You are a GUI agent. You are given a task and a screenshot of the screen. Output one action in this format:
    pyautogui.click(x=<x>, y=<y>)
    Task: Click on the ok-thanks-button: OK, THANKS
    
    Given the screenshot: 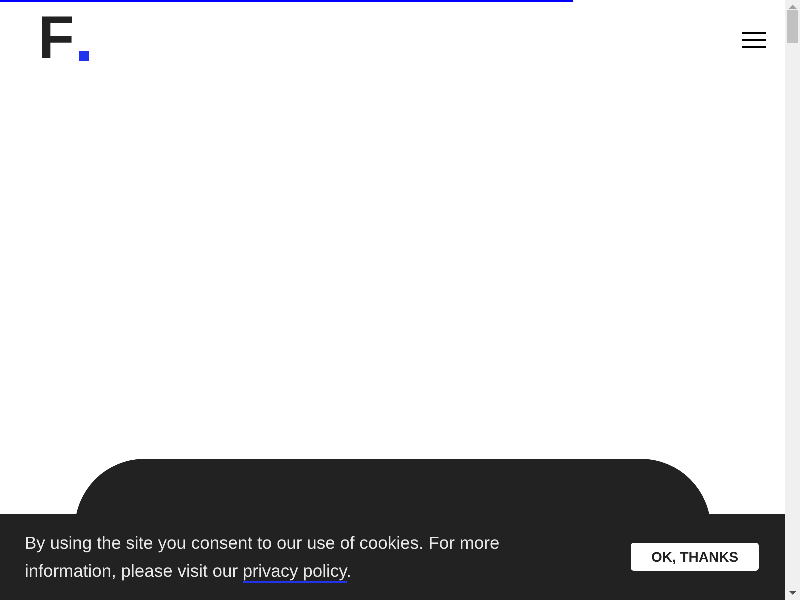 What is the action you would take?
    pyautogui.click(x=695, y=557)
    